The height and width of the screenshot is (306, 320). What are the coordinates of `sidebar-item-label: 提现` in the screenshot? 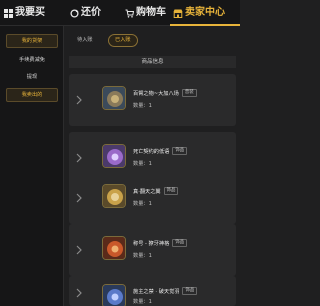 It's located at (32, 77).